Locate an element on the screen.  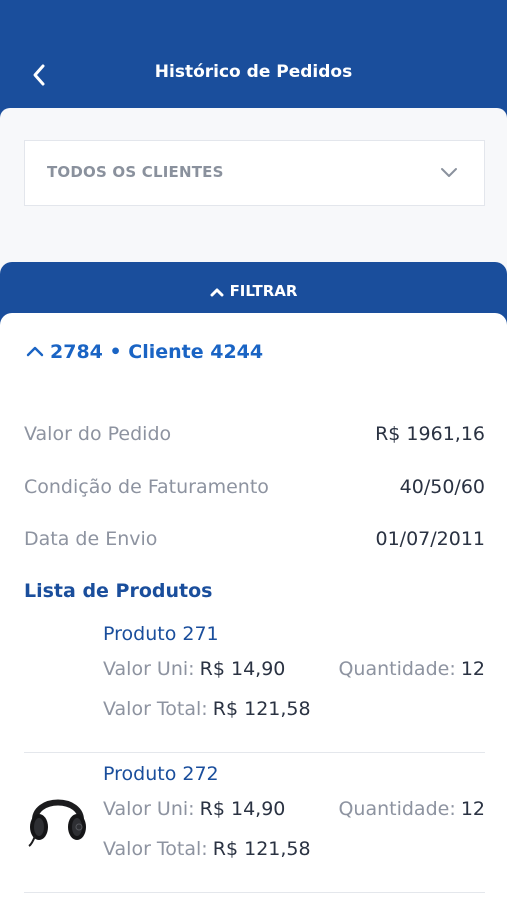
order-field-row: Condição de Faturamento 40/50/60 is located at coordinates (254, 486).